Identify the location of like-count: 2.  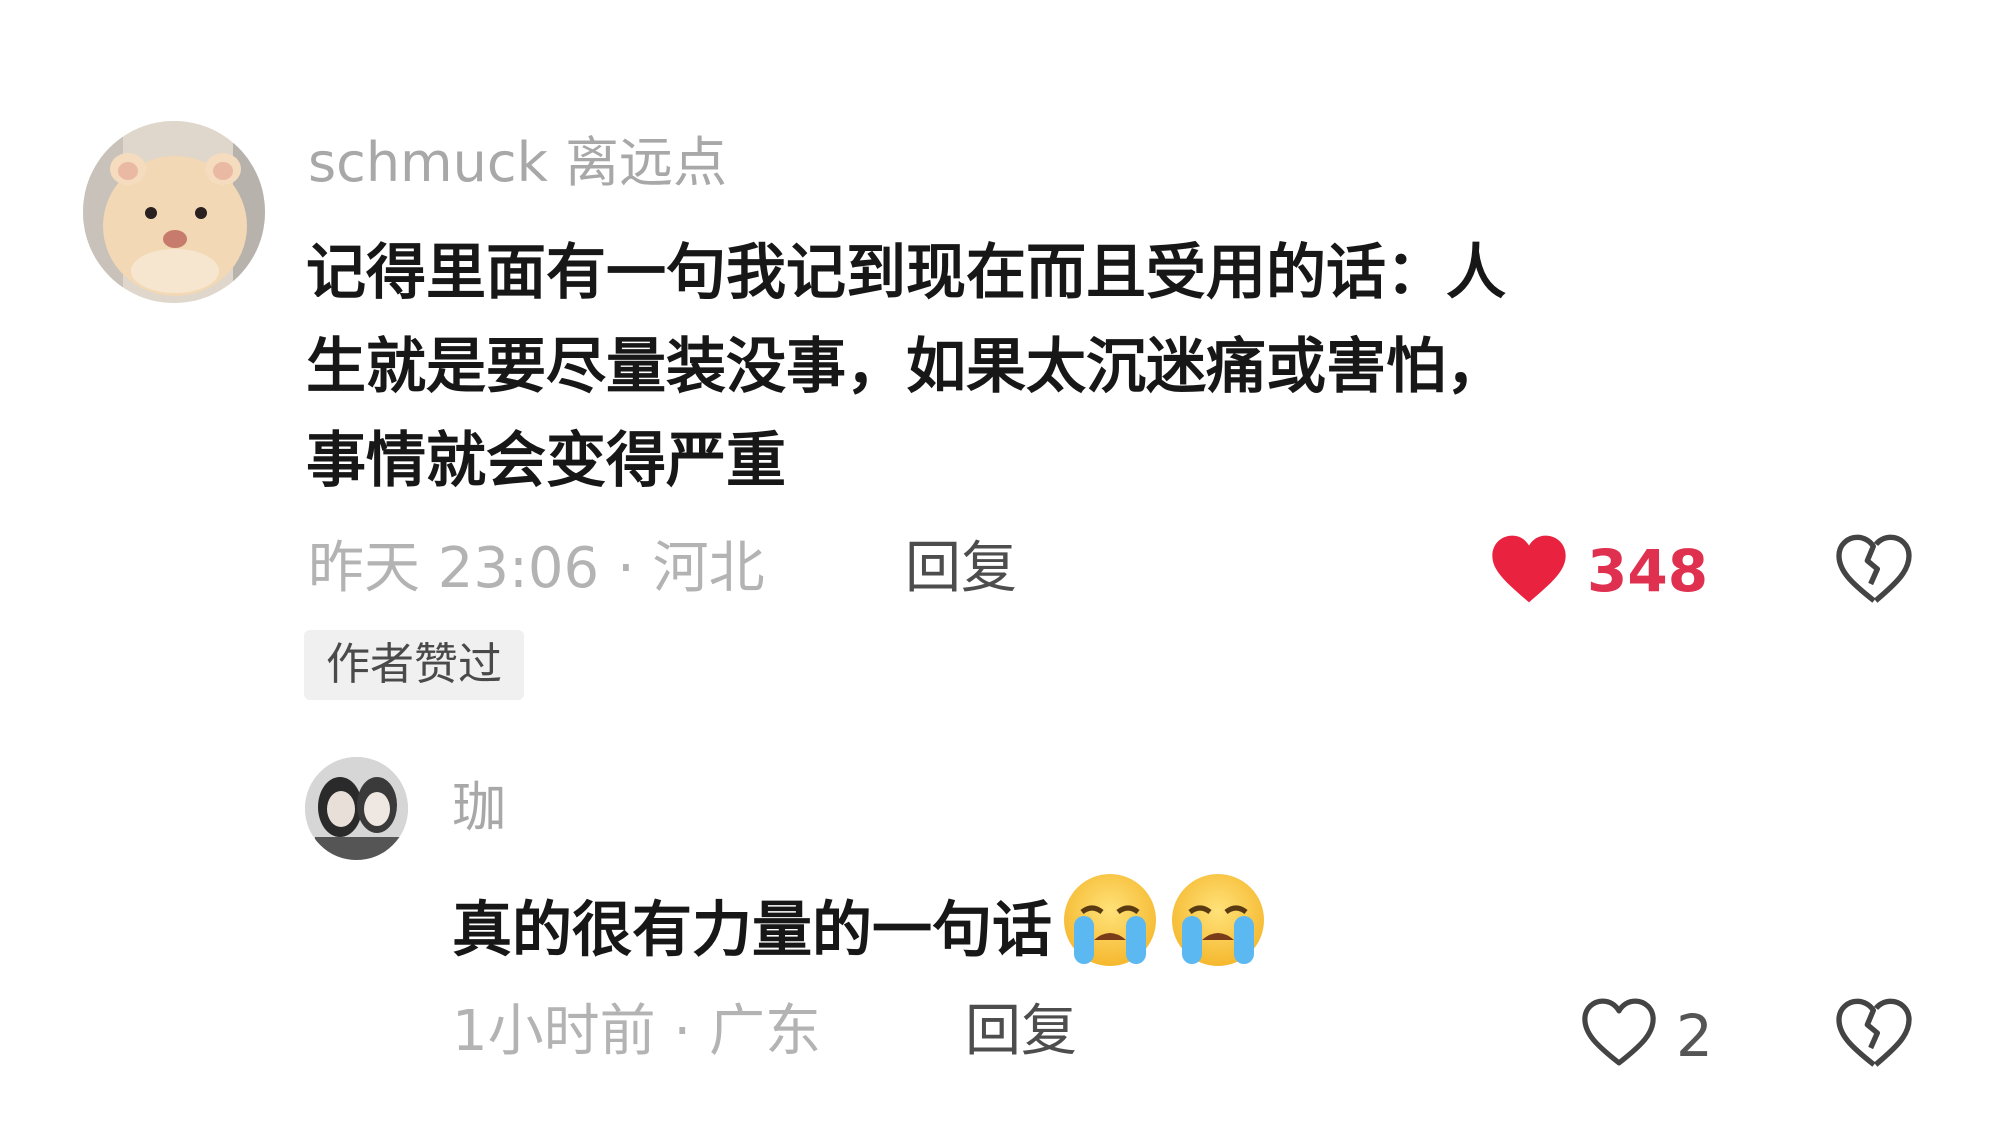
(1694, 1036).